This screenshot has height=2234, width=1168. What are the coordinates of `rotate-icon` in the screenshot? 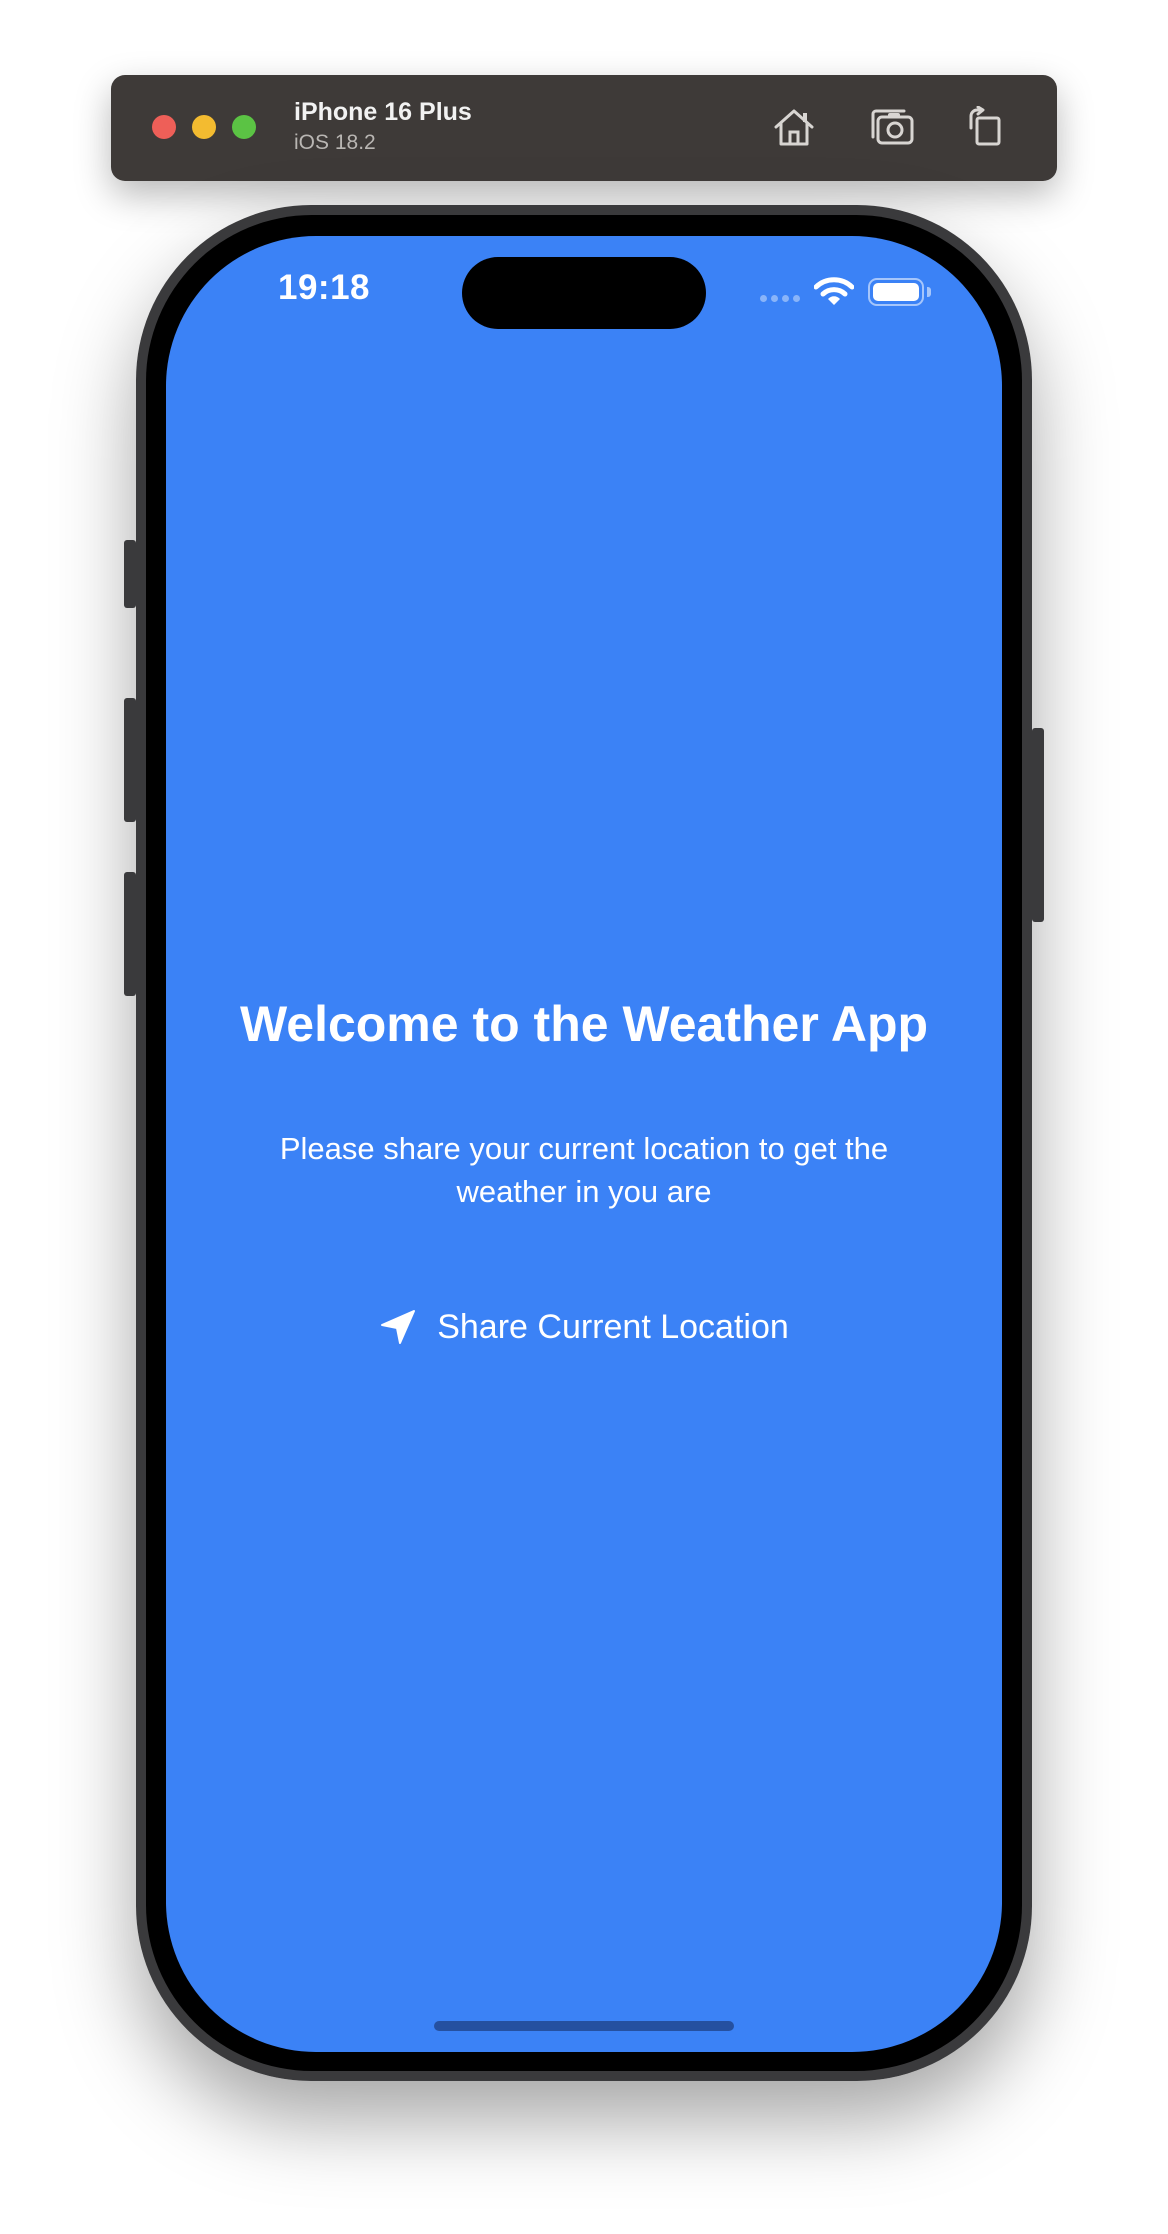 It's located at (985, 126).